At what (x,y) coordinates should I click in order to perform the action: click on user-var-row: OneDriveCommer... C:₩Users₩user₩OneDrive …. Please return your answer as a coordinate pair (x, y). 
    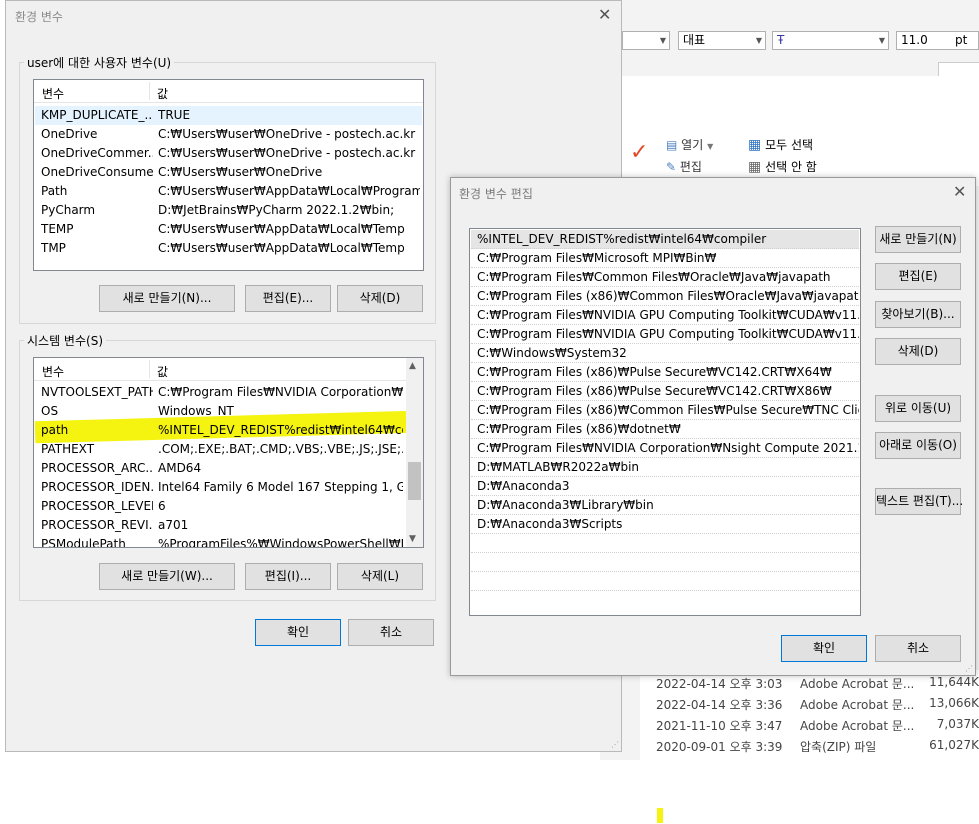
    Looking at the image, I should click on (228, 153).